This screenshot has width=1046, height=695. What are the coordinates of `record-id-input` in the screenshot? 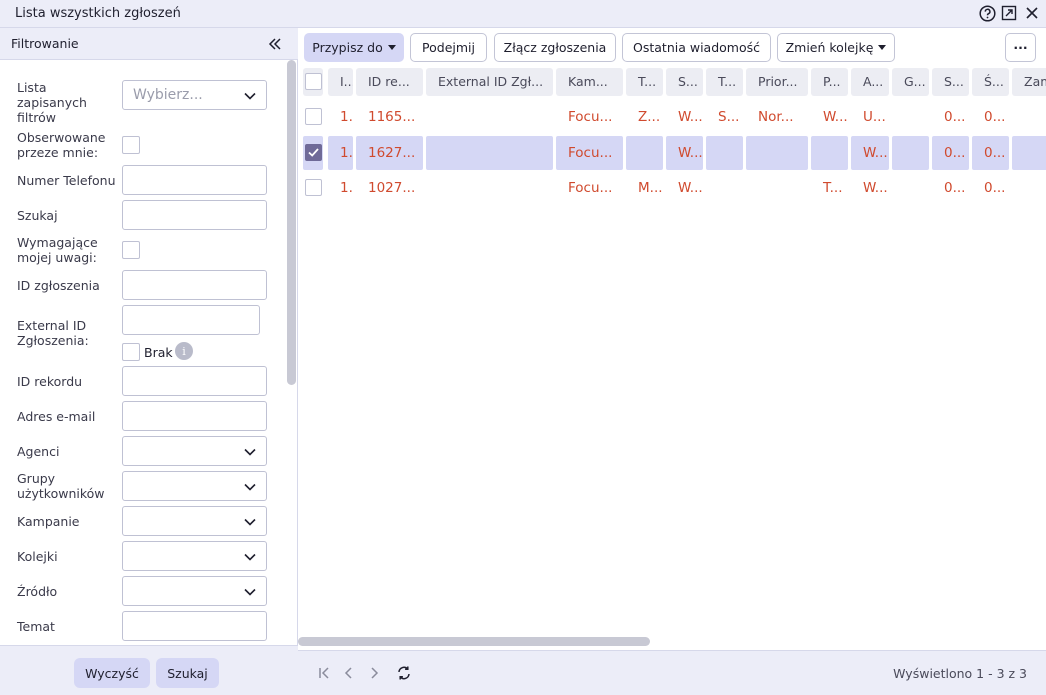 It's located at (194, 381).